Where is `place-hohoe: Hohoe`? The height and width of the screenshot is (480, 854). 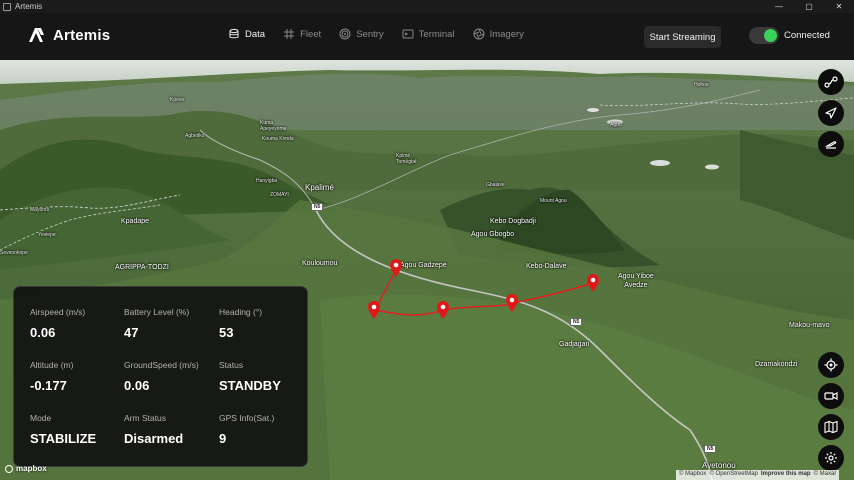 place-hohoe: Hohoe is located at coordinates (701, 85).